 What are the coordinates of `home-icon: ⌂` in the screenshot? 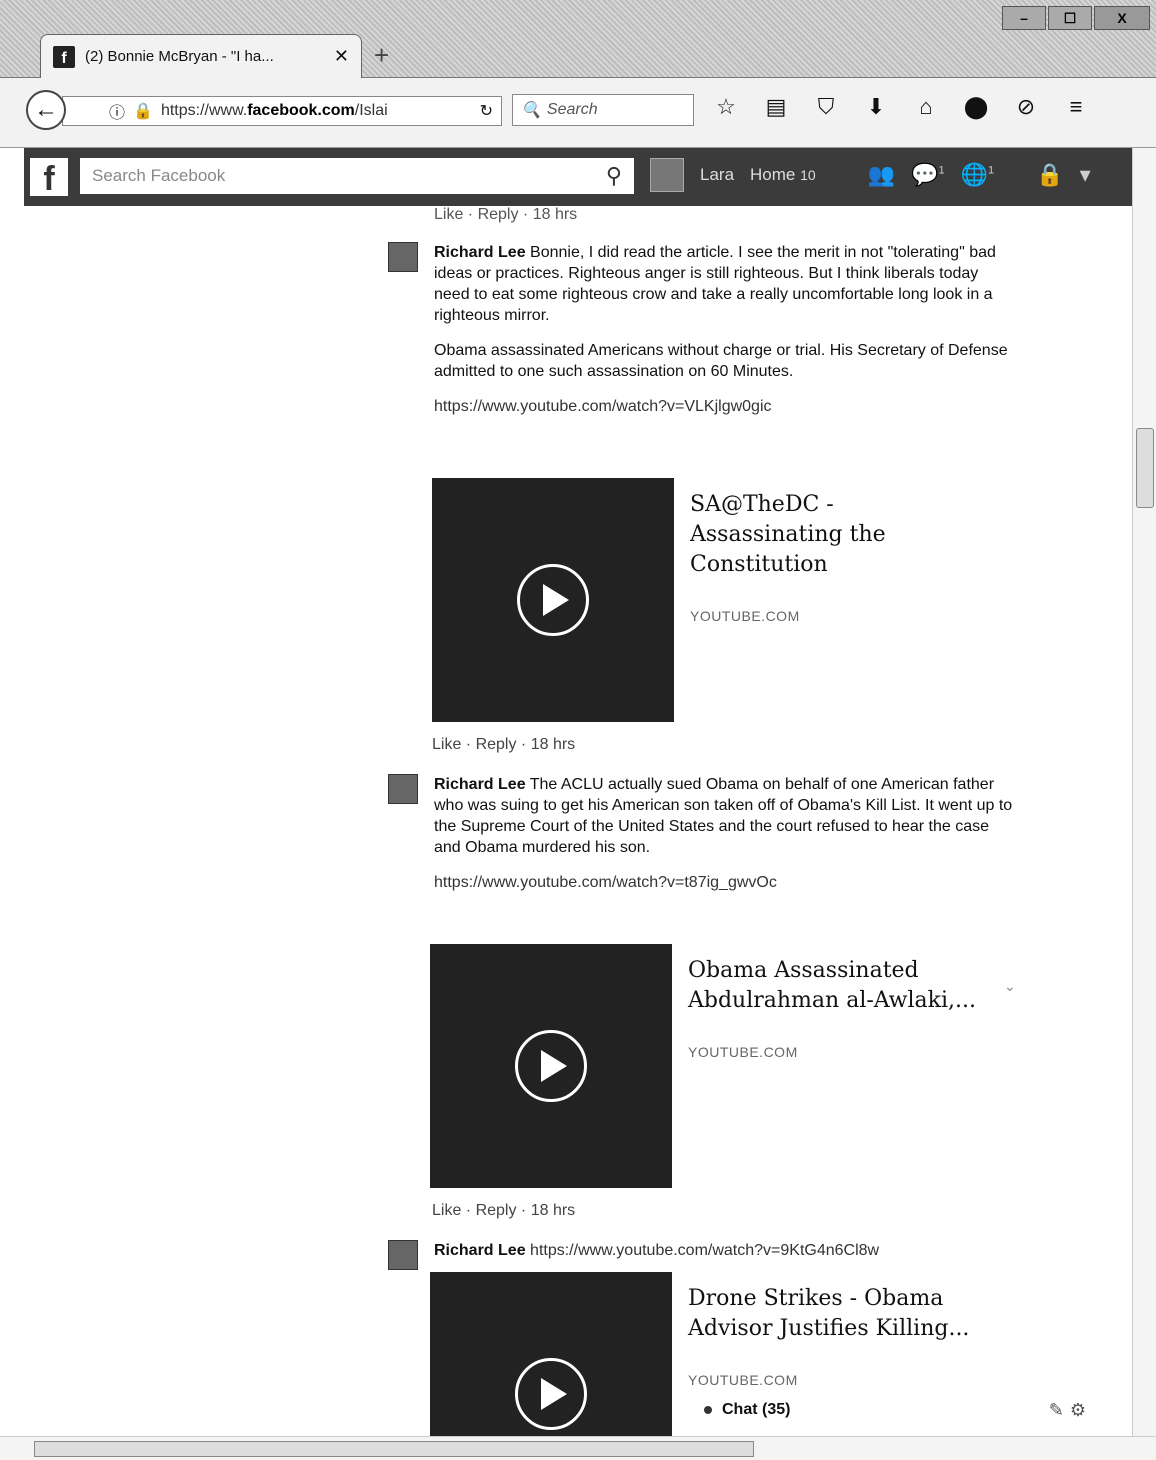 It's located at (926, 107).